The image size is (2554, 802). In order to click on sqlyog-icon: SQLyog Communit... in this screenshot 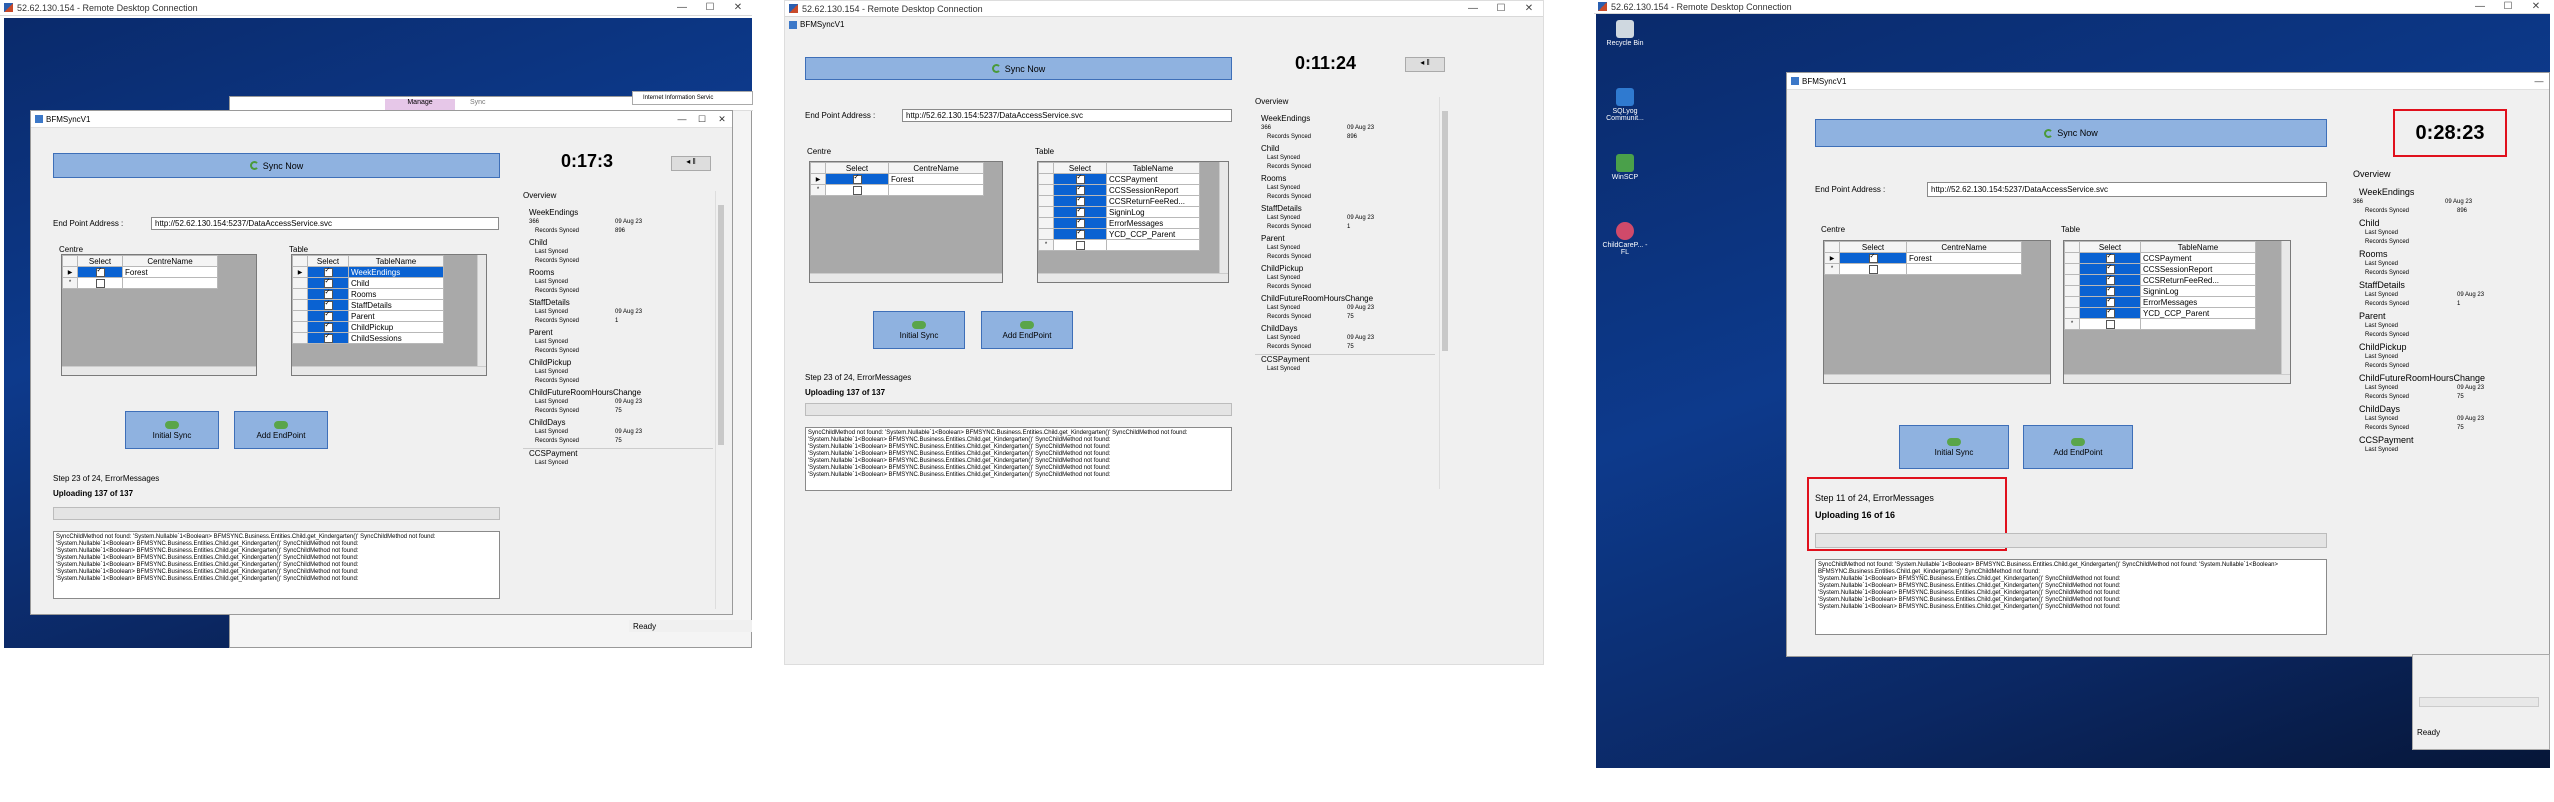, I will do `click(1625, 105)`.